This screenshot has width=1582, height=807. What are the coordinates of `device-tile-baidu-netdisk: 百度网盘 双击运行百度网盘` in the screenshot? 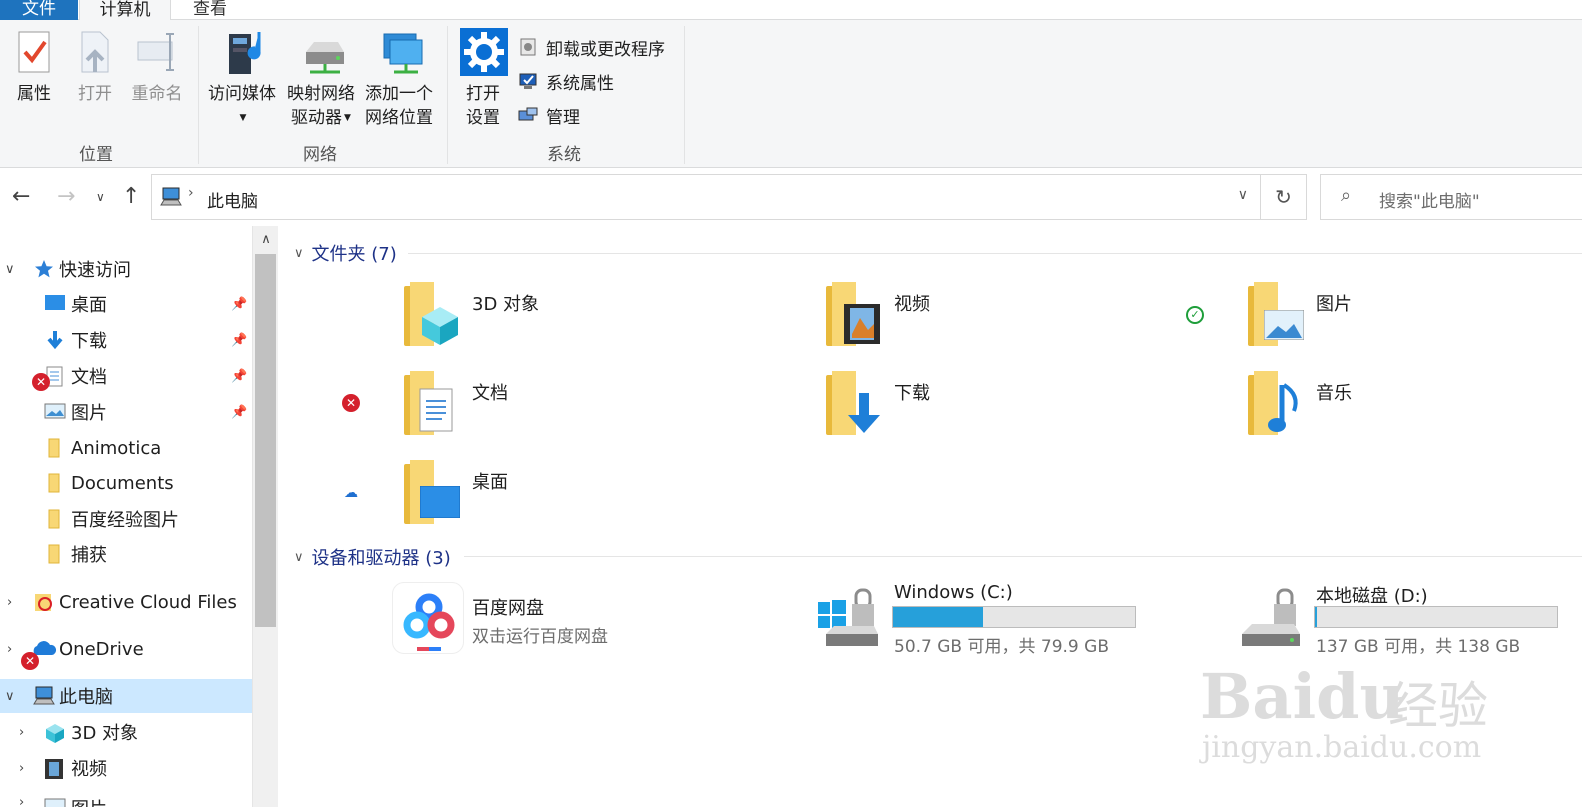 It's located at (562, 619).